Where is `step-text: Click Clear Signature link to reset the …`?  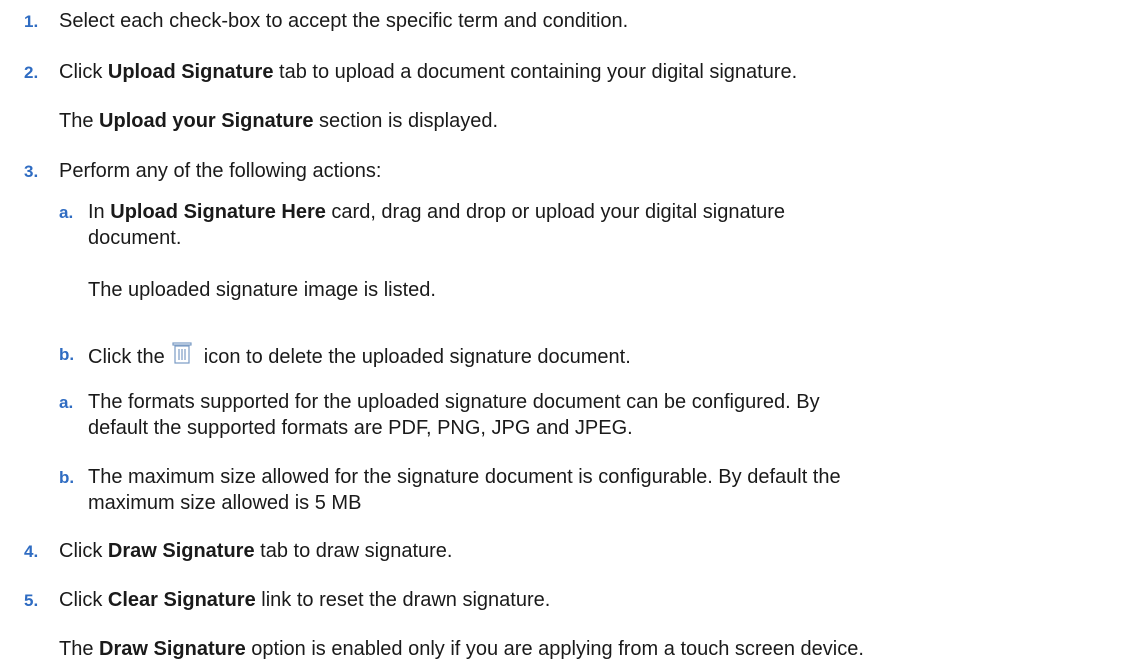 step-text: Click Clear Signature link to reset the … is located at coordinates (304, 600).